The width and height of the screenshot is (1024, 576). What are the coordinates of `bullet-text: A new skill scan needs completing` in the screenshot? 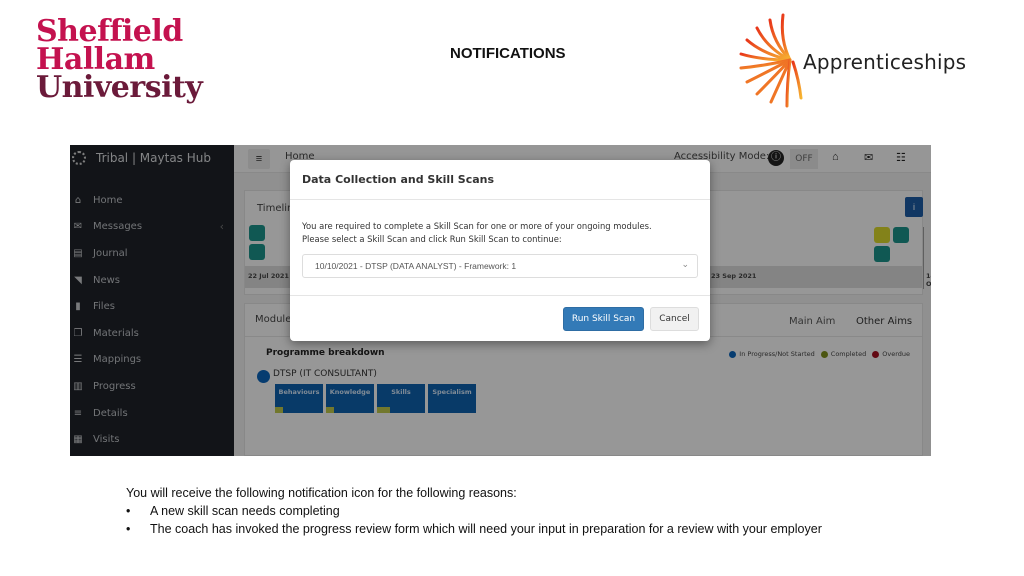 It's located at (245, 511).